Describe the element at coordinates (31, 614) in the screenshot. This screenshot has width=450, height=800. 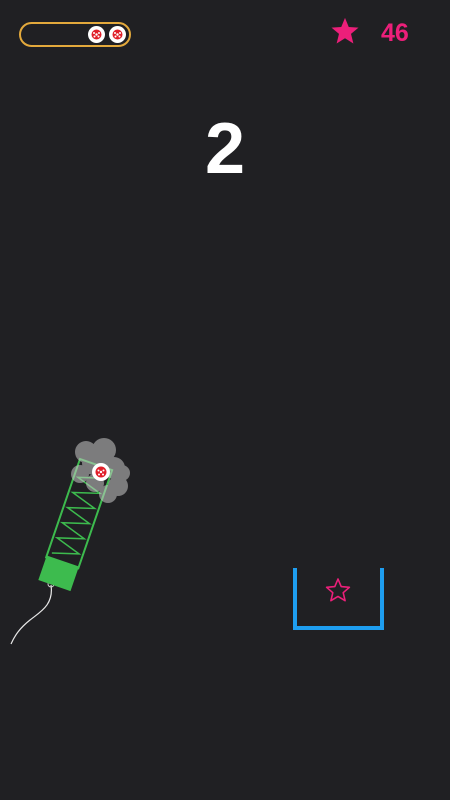
I see `launcher-string` at that location.